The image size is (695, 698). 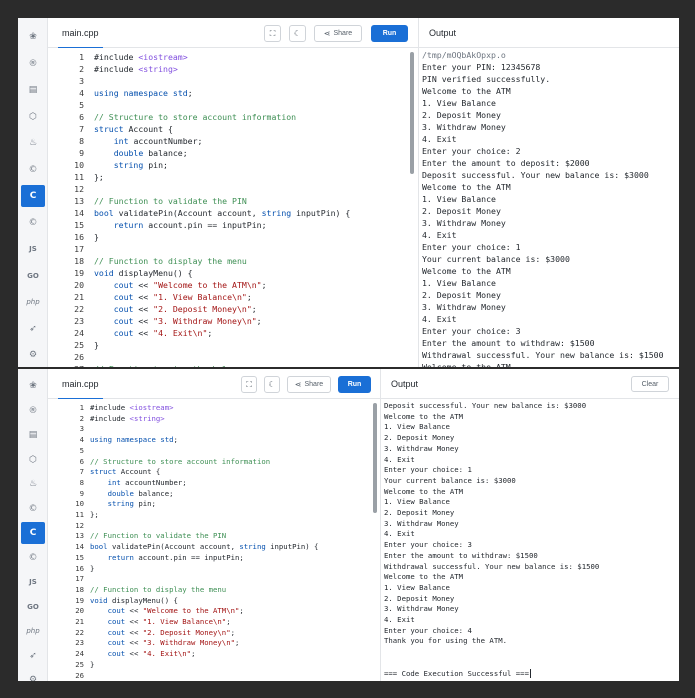 I want to click on code-line: 8 int accountNumber;, so click(x=233, y=142).